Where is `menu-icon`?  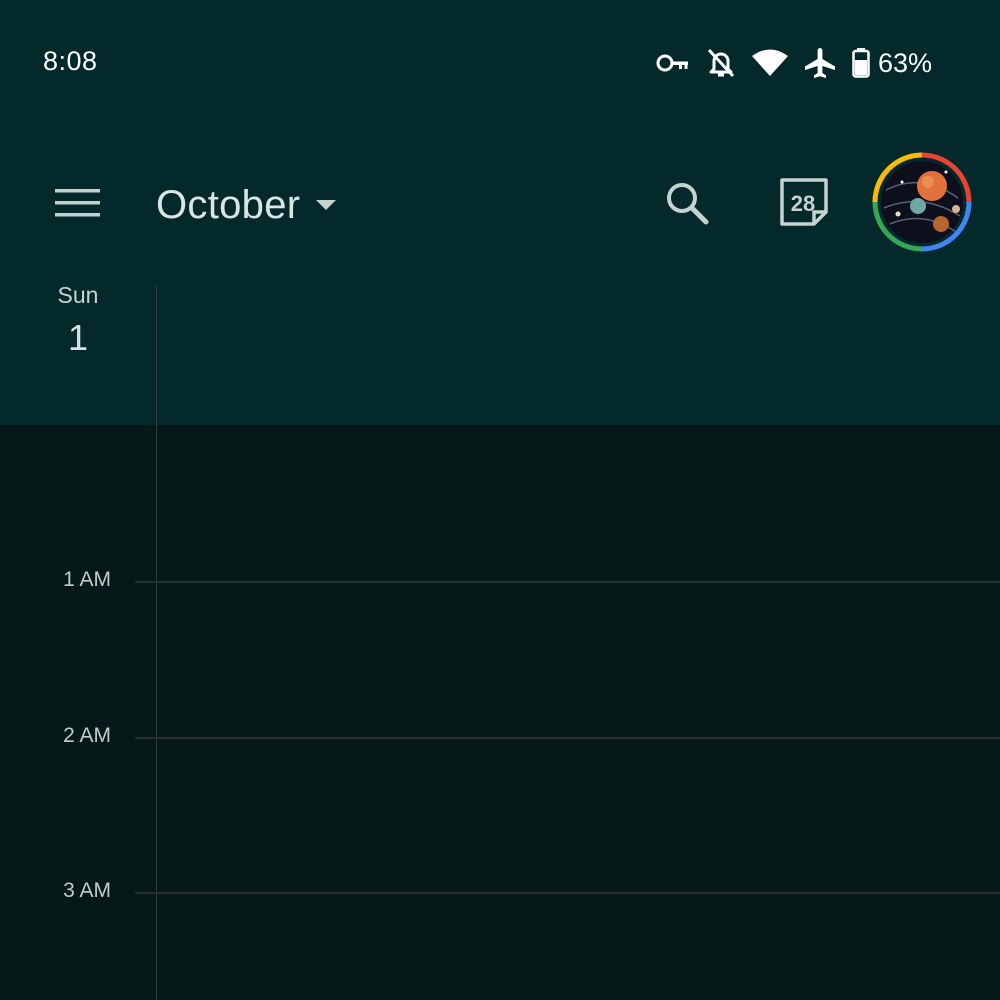
menu-icon is located at coordinates (77, 203).